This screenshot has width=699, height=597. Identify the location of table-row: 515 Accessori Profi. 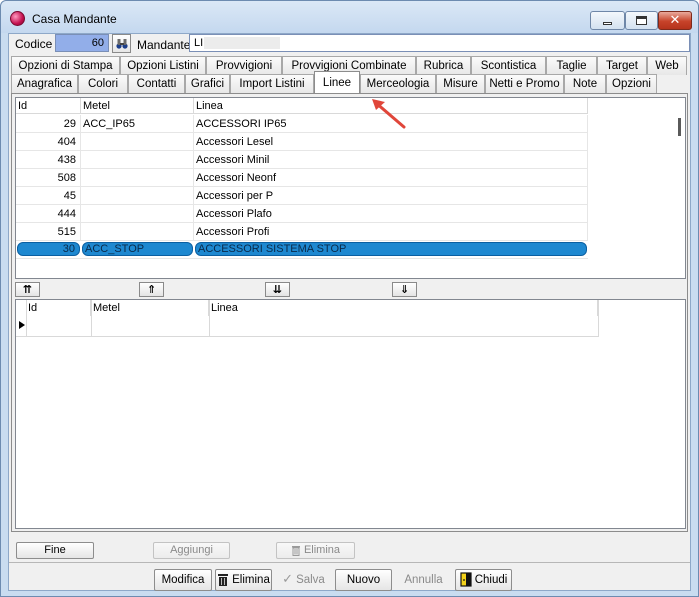
(302, 232).